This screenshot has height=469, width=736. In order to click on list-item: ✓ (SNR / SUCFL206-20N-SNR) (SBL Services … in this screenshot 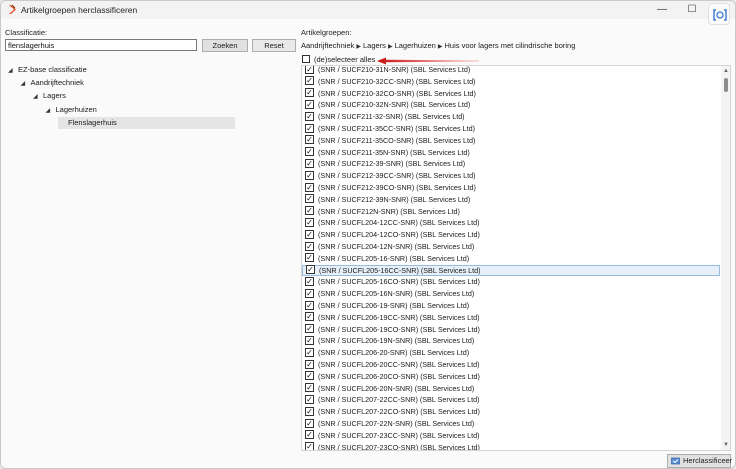, I will do `click(511, 389)`.